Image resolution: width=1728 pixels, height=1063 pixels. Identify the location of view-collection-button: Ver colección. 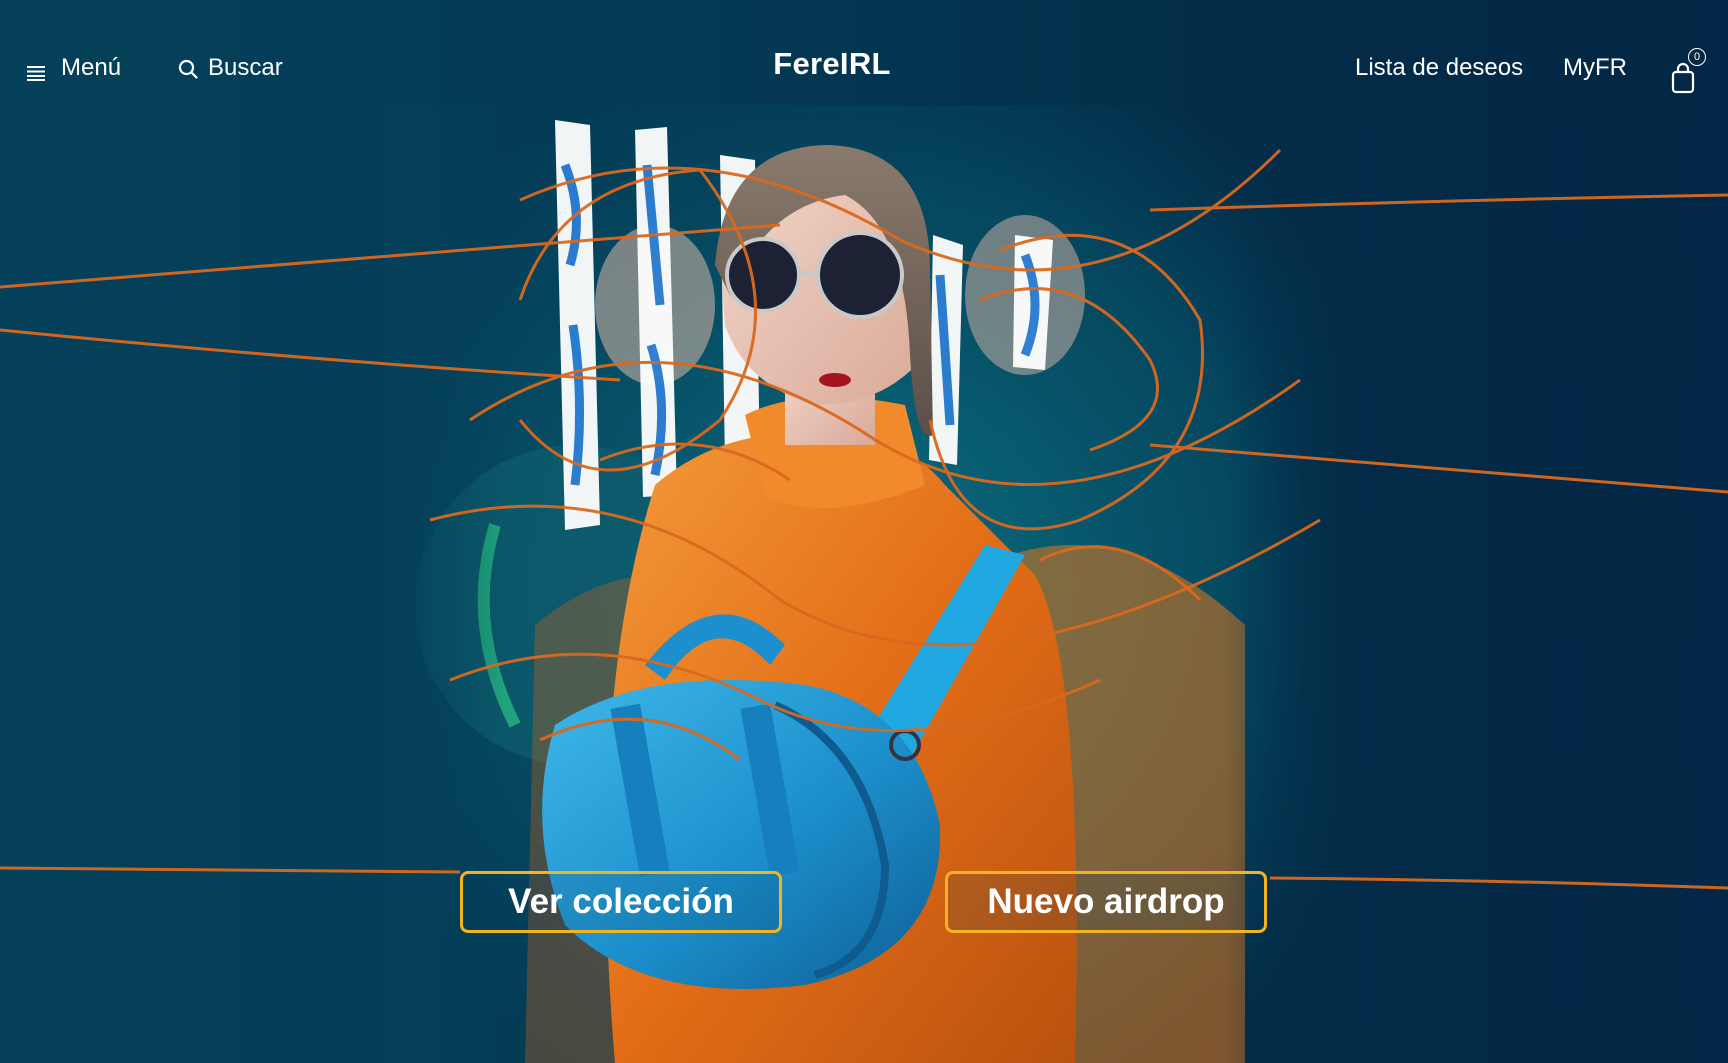
(621, 902).